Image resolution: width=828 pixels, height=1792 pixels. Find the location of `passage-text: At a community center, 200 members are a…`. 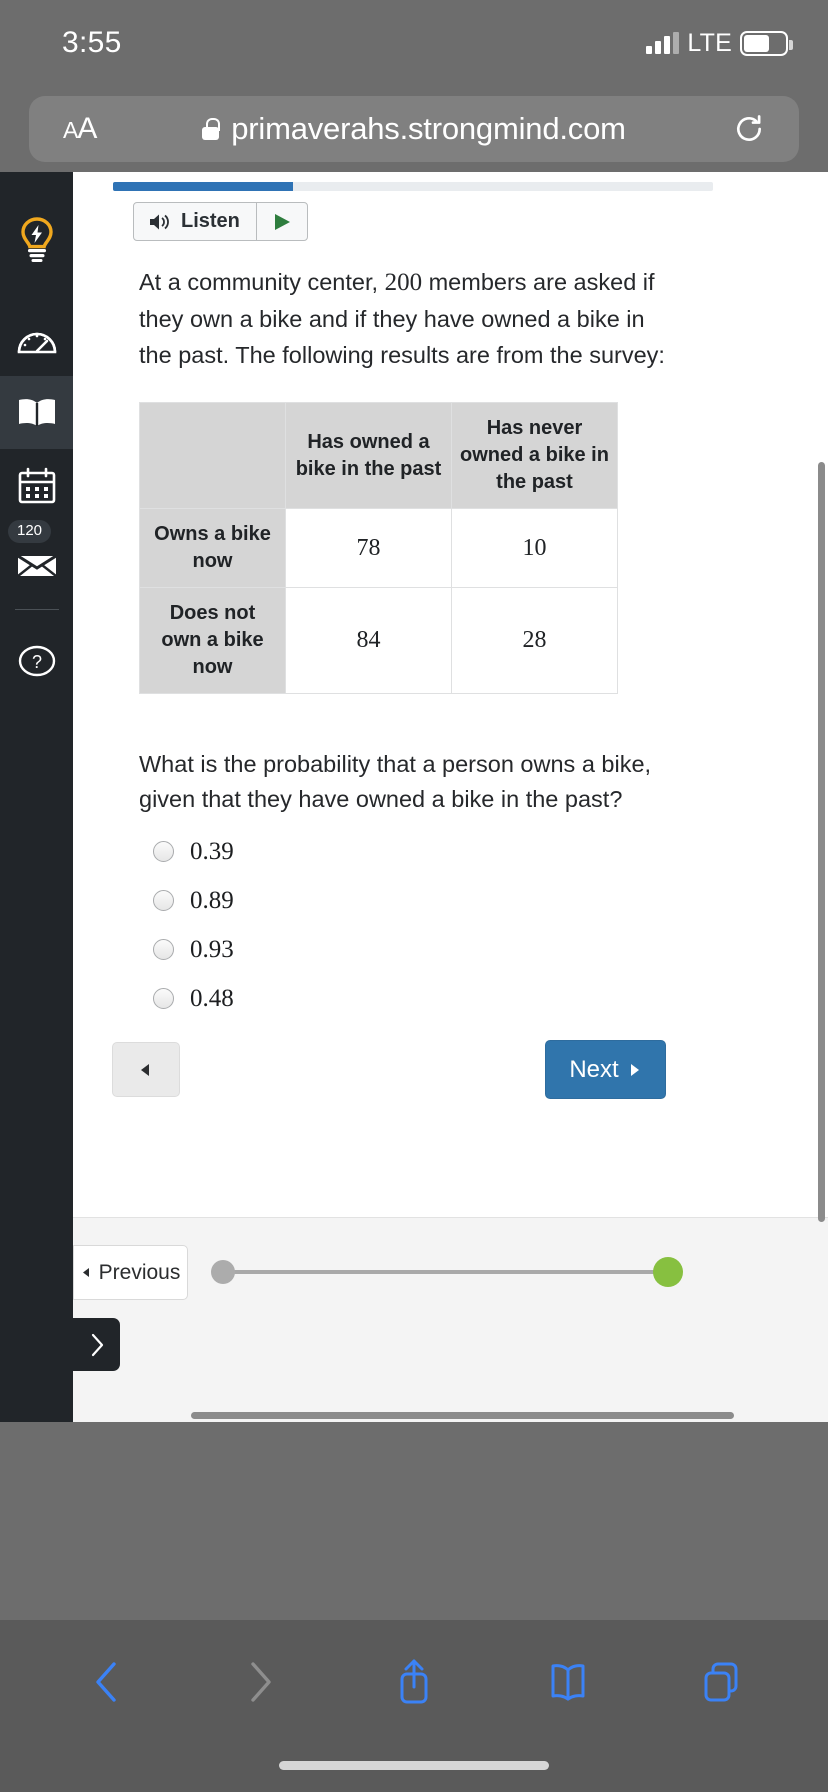

passage-text: At a community center, 200 members are a… is located at coordinates (409, 319).